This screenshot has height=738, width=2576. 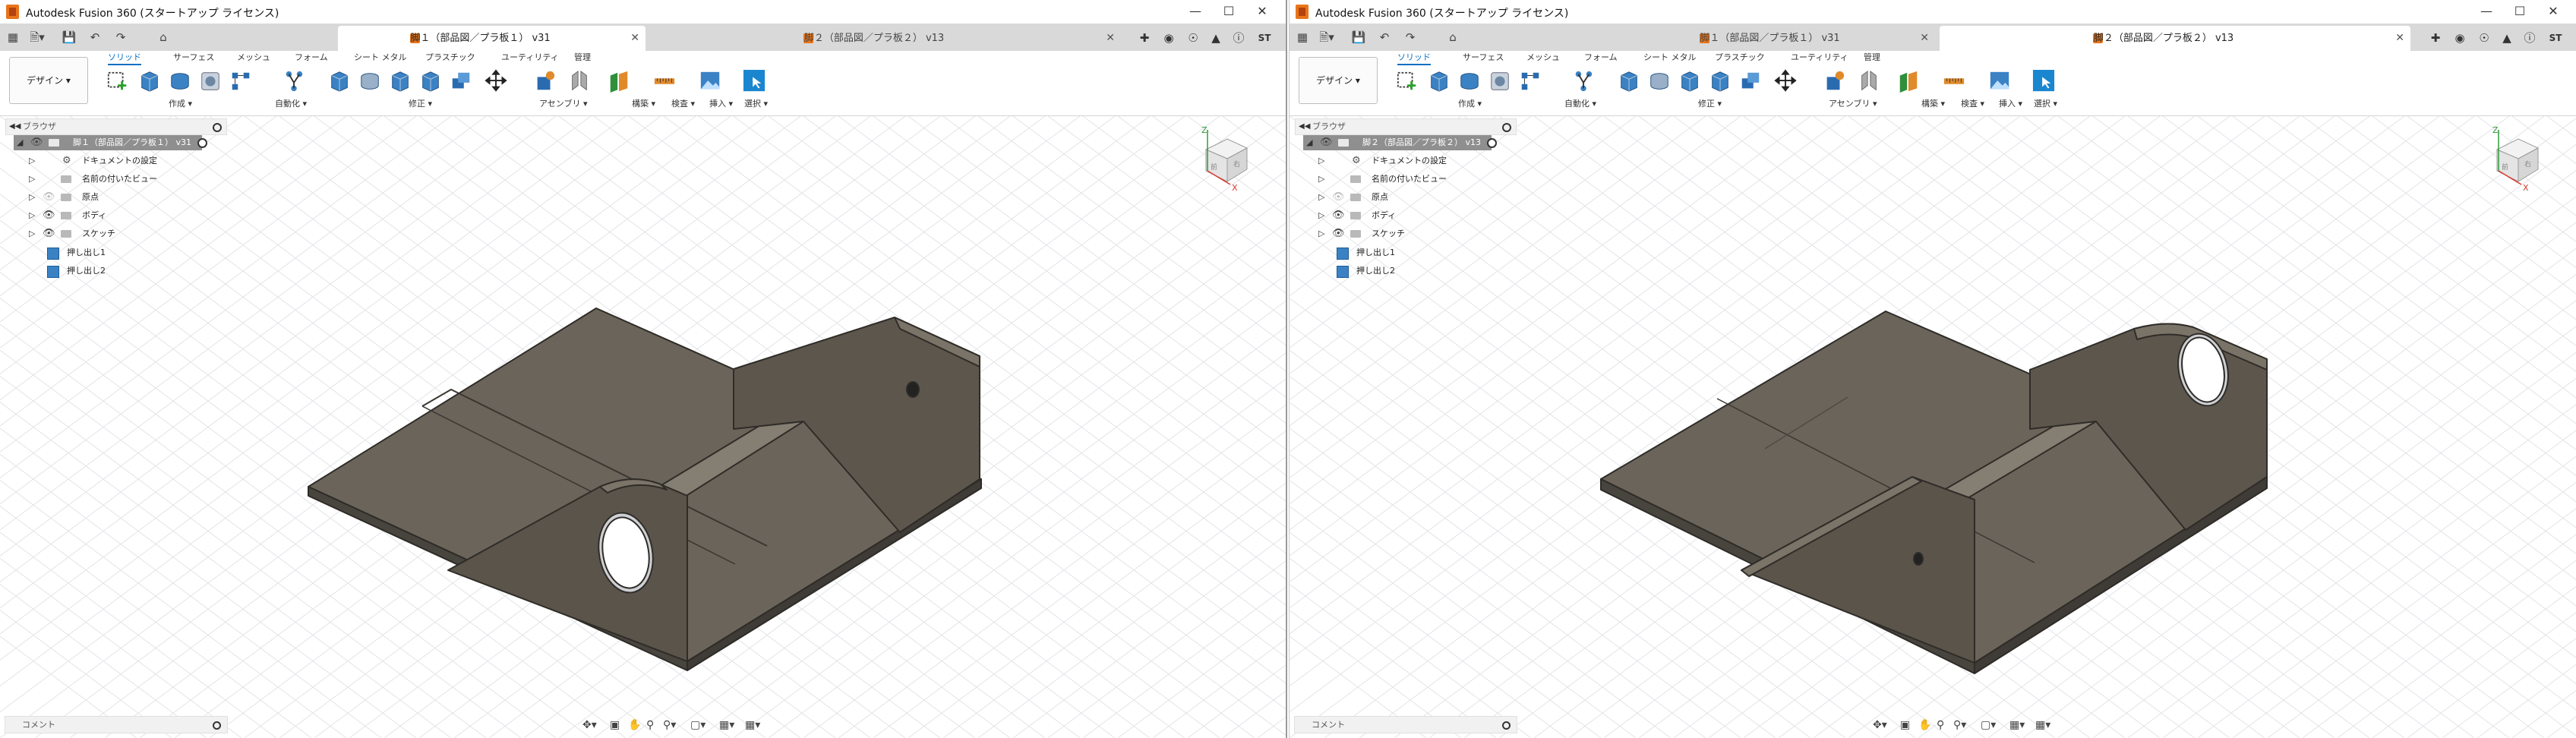 I want to click on close-icon: ✕, so click(x=1262, y=11).